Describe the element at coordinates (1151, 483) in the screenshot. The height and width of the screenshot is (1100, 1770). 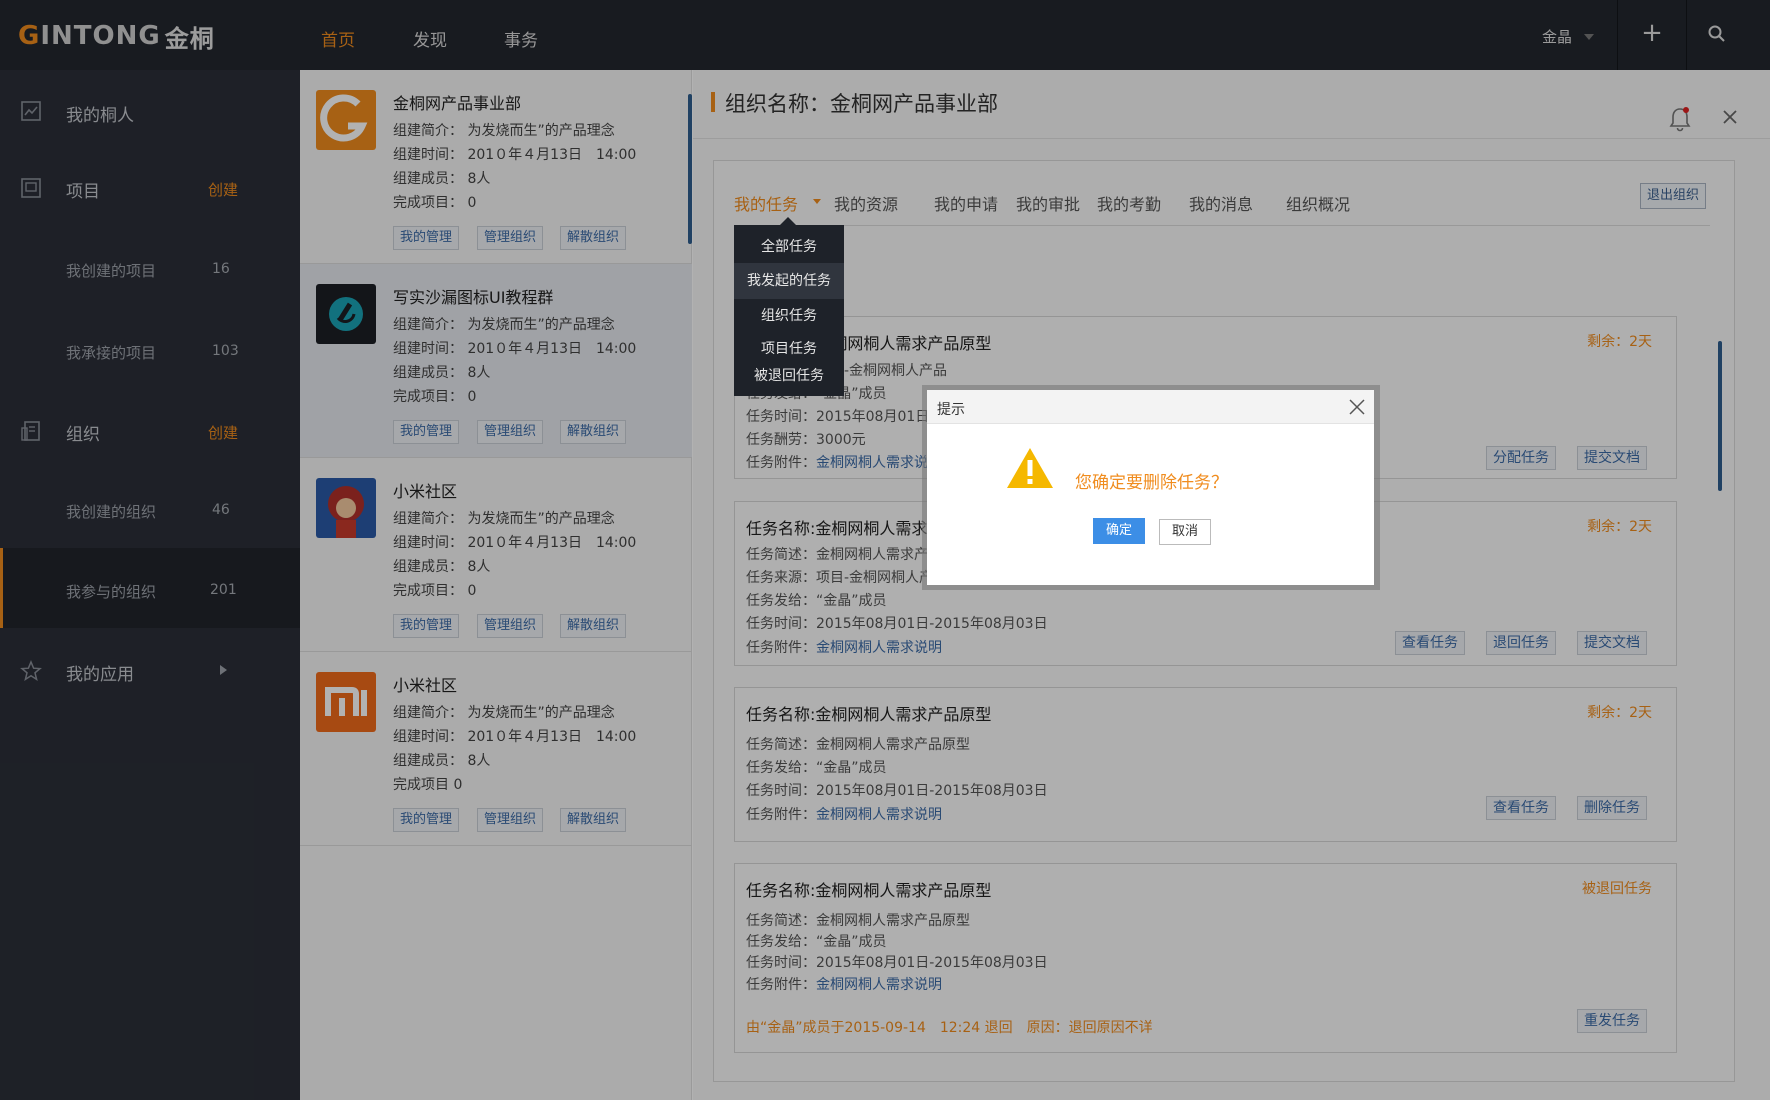
I see `dialog-message: 您确定要删除任务？` at that location.